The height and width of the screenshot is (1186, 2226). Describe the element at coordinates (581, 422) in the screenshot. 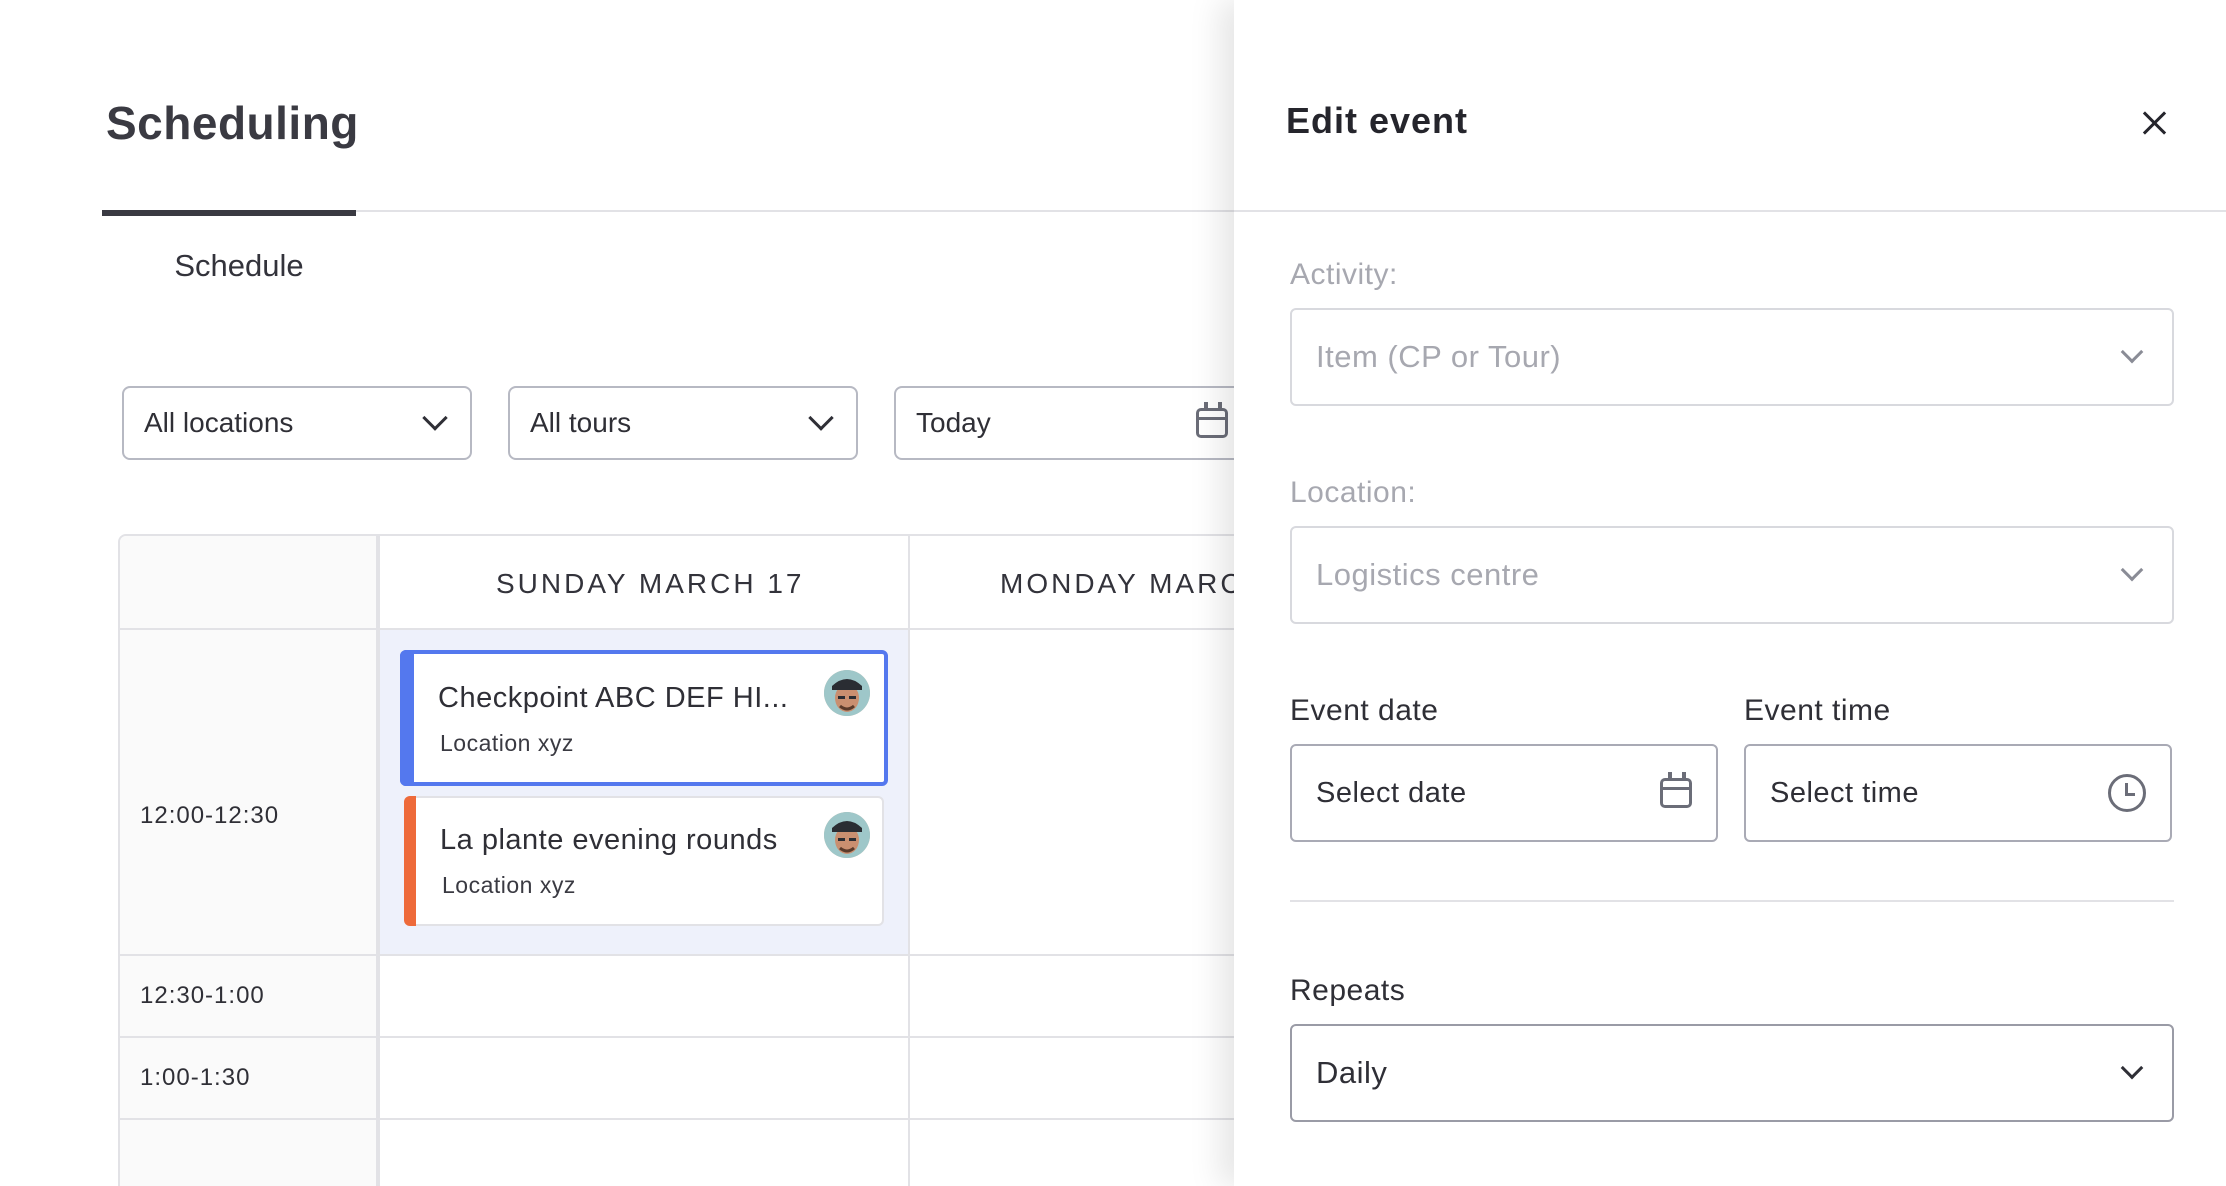

I see `tours-filter-value: All tours` at that location.